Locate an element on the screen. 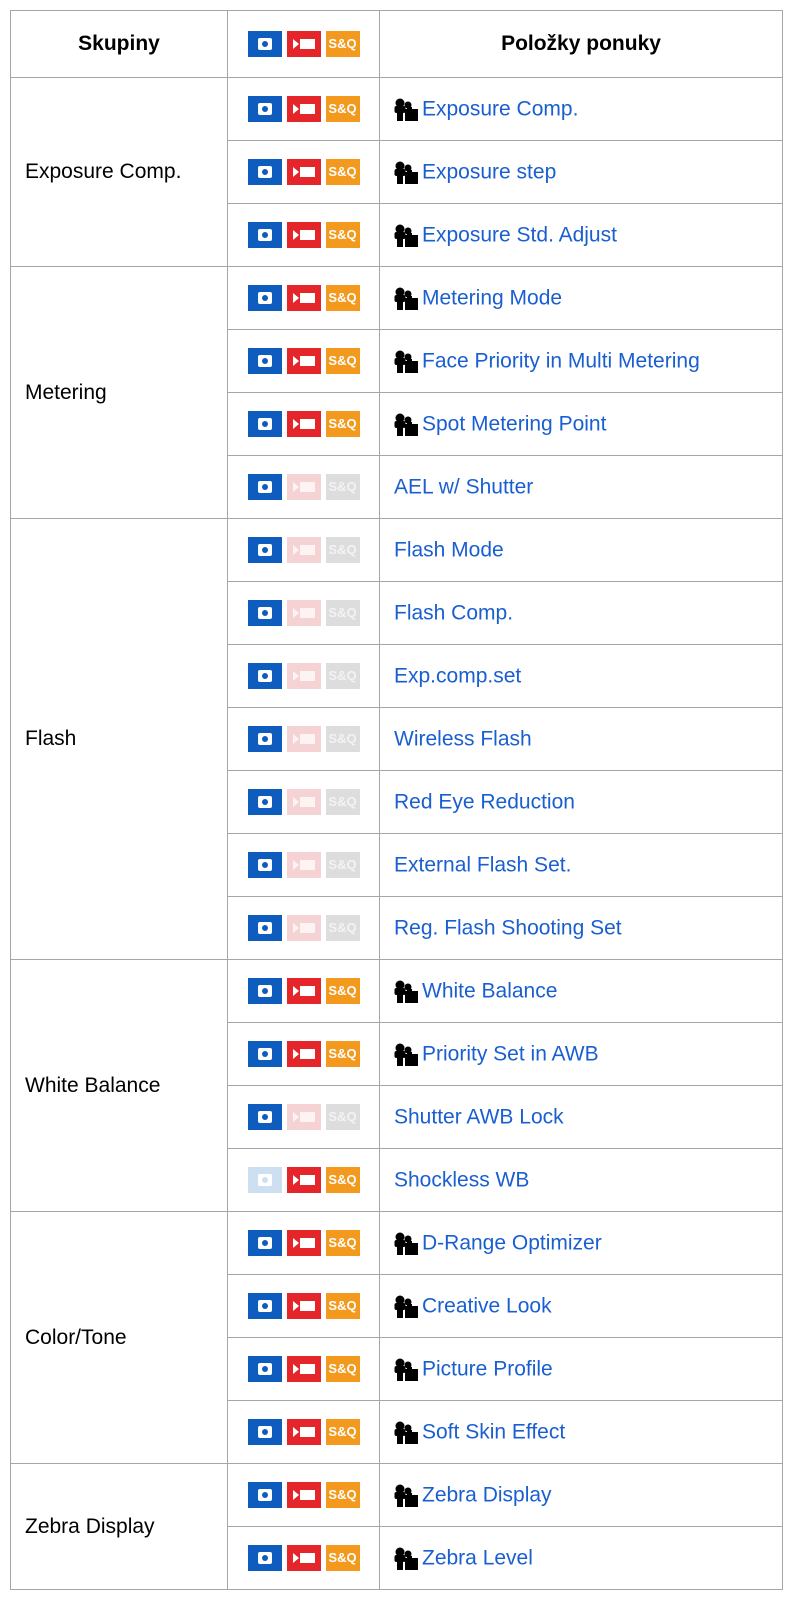 The height and width of the screenshot is (1603, 794). menu-item-cell: Exposure step is located at coordinates (581, 172).